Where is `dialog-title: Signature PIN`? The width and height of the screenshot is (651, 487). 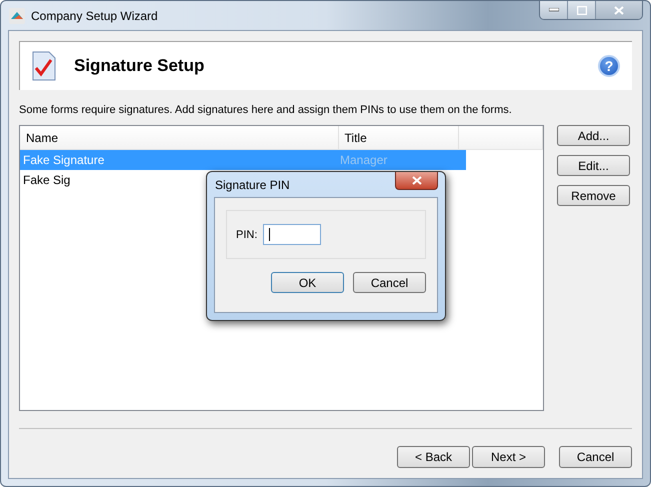
dialog-title: Signature PIN is located at coordinates (252, 185).